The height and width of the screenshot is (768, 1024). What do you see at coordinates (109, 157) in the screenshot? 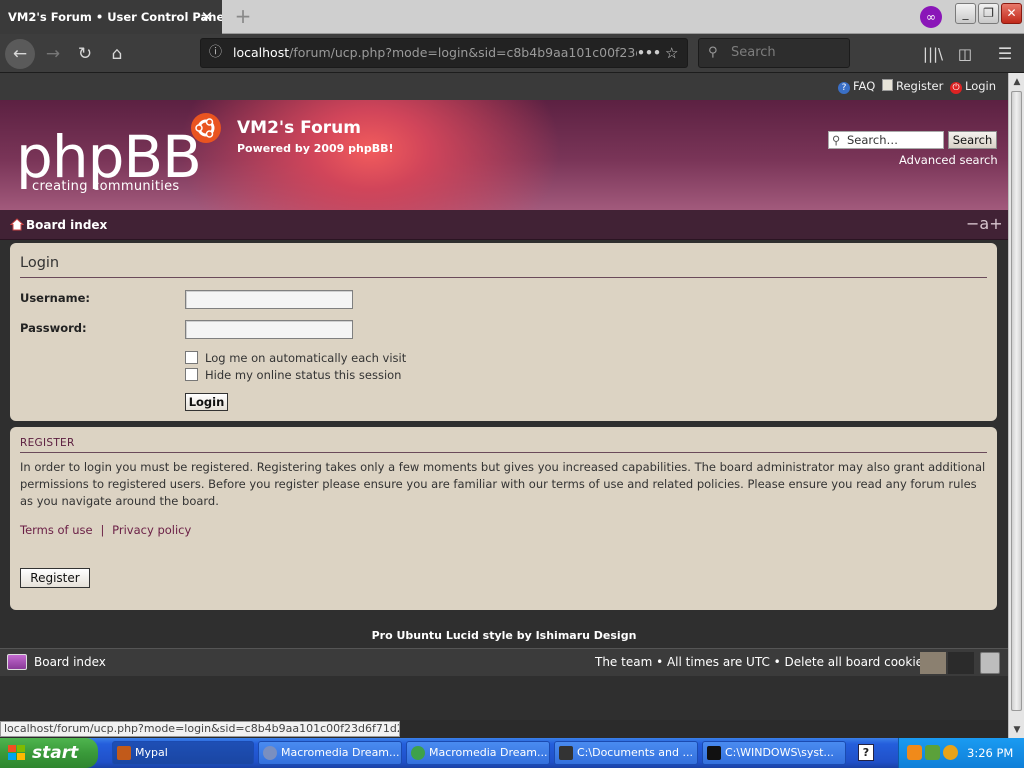
I see `phpbb-logo: phpBB` at bounding box center [109, 157].